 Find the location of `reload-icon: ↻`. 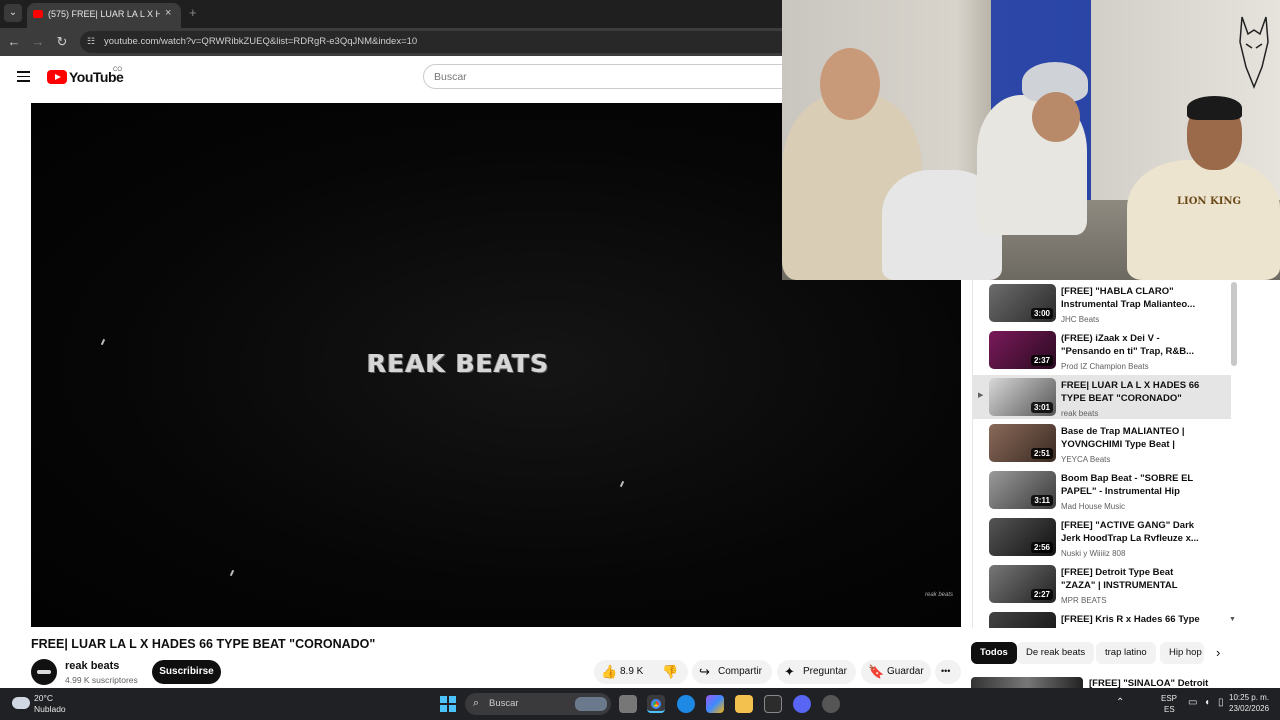

reload-icon: ↻ is located at coordinates (62, 42).